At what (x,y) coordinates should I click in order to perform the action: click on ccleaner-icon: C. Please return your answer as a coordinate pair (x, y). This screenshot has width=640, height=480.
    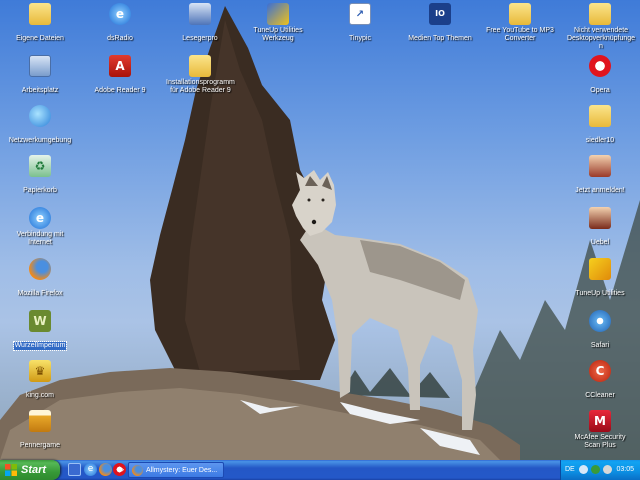
    Looking at the image, I should click on (600, 371).